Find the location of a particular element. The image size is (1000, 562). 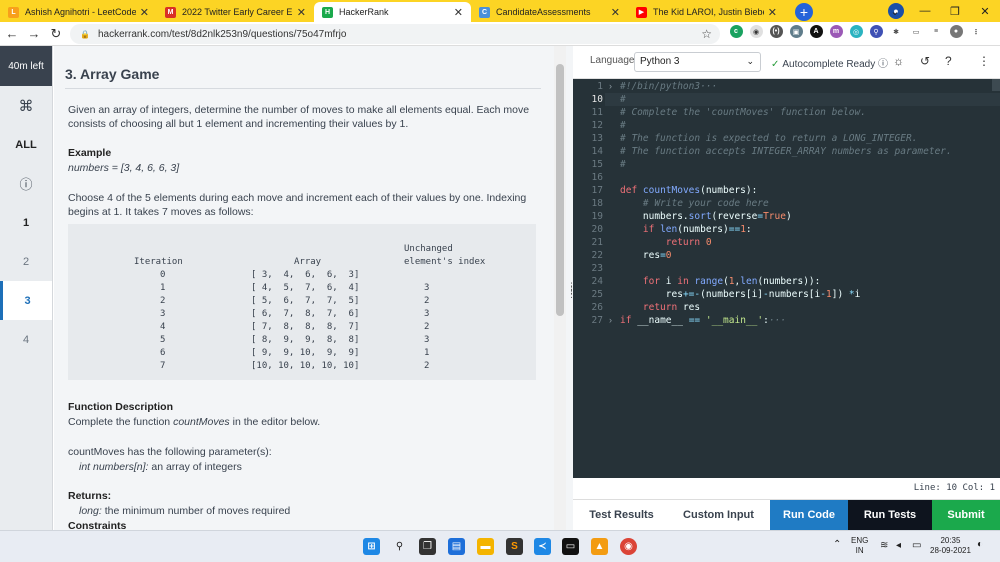

battery-icon: ▭ is located at coordinates (916, 546).